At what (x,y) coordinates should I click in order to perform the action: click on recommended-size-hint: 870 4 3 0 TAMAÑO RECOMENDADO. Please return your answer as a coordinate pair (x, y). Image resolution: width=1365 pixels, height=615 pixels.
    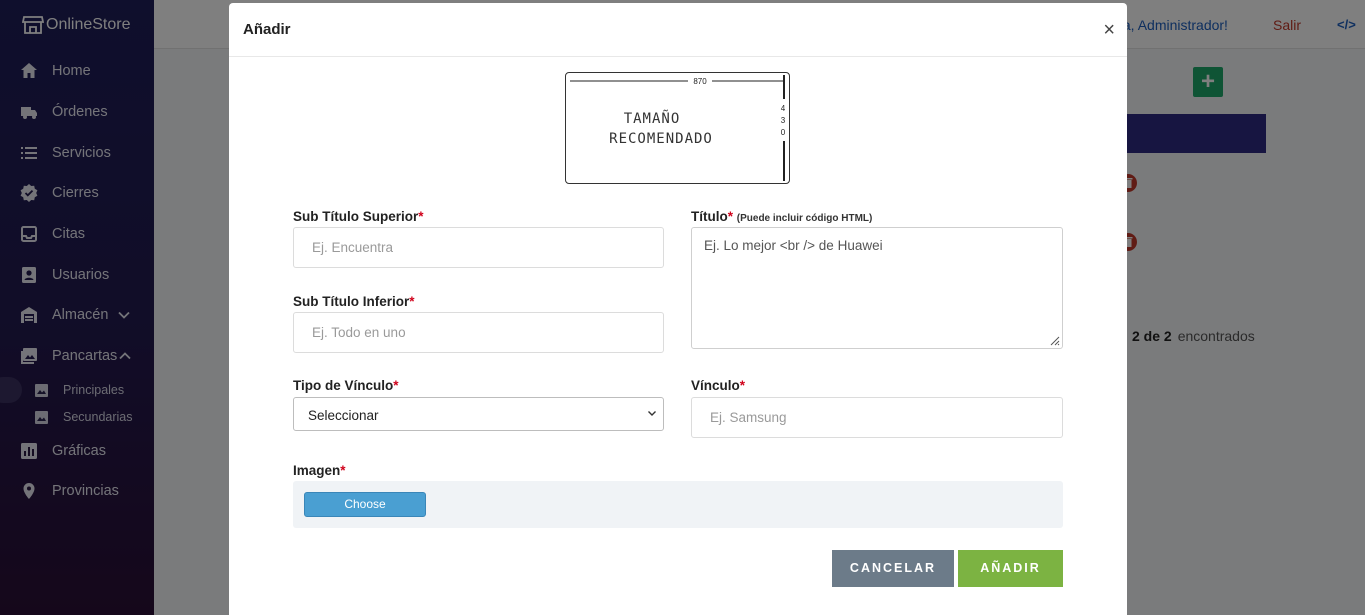
    Looking at the image, I should click on (677, 128).